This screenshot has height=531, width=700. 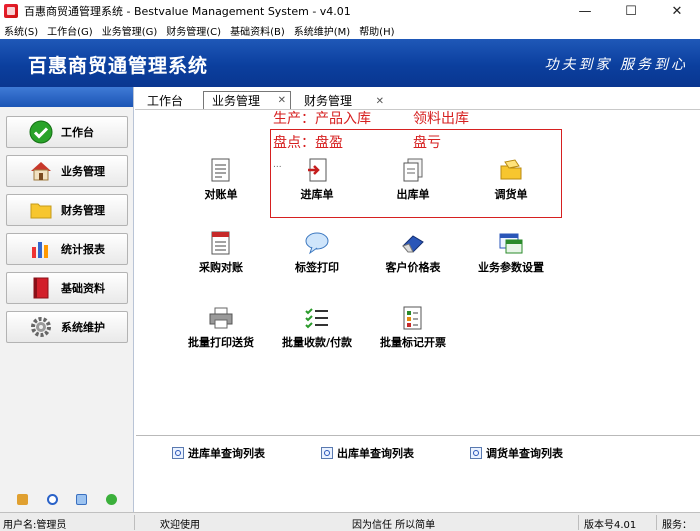 I want to click on bar-chart-icon, so click(x=41, y=249).